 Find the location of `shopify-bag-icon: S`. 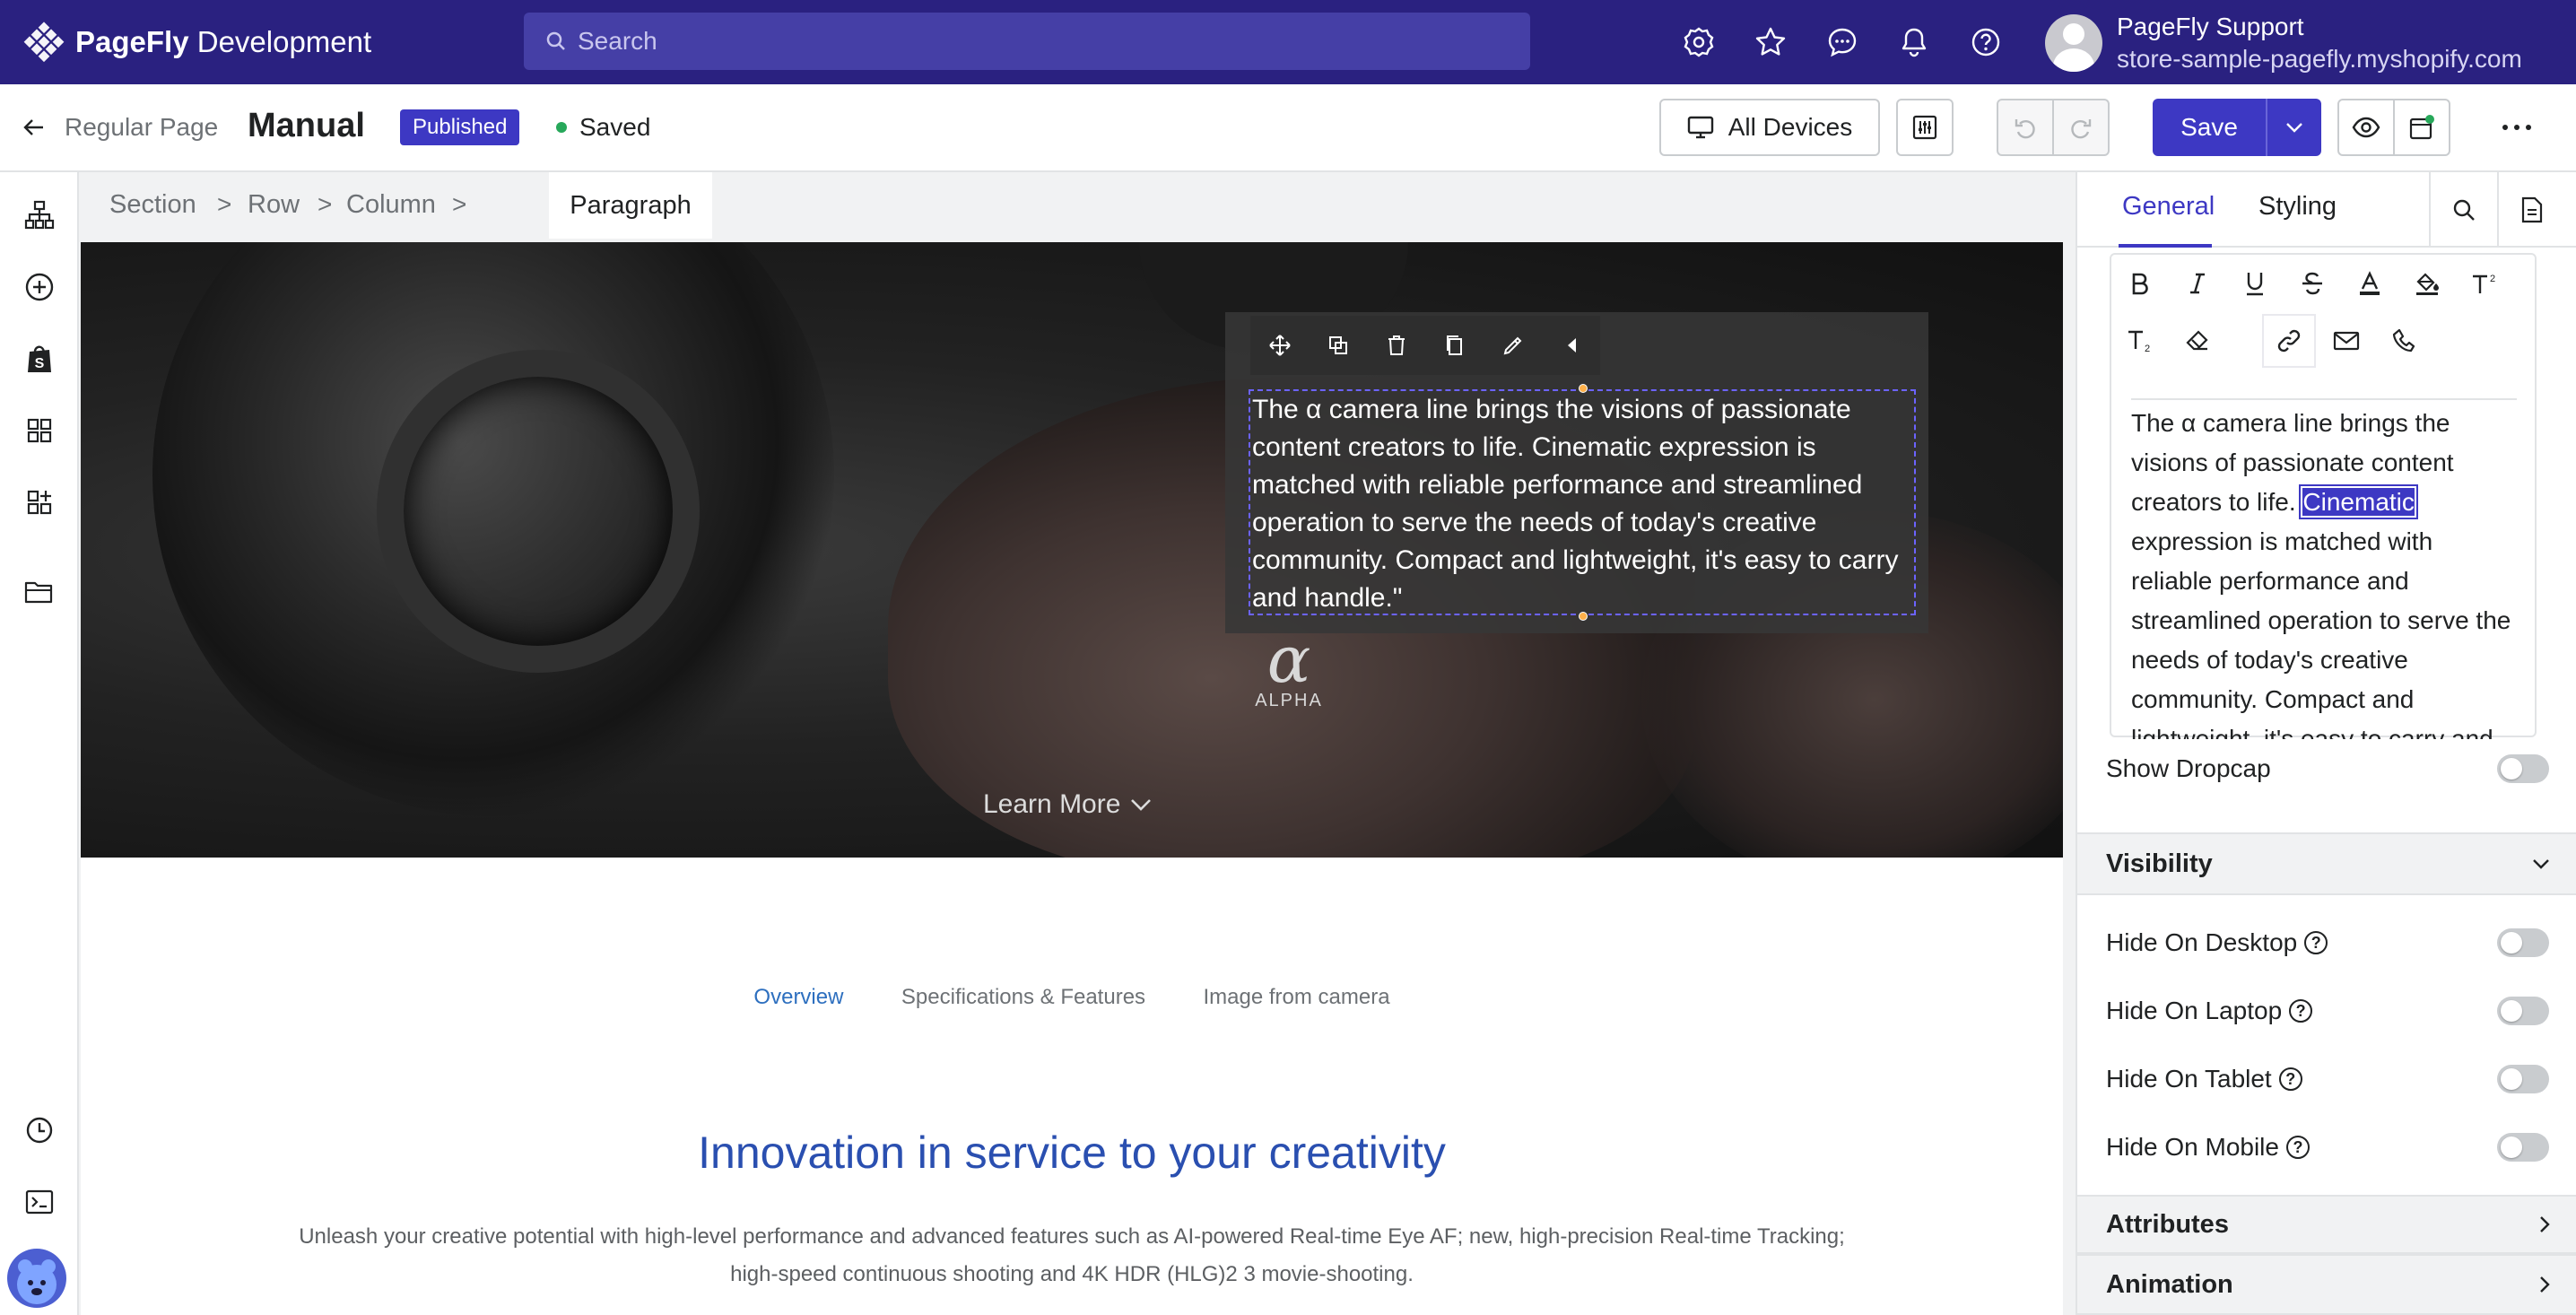

shopify-bag-icon: S is located at coordinates (39, 359).